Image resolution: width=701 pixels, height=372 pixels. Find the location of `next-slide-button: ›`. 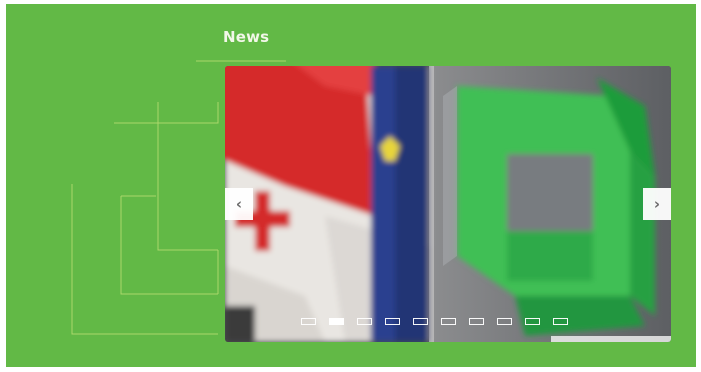

next-slide-button: › is located at coordinates (657, 204).